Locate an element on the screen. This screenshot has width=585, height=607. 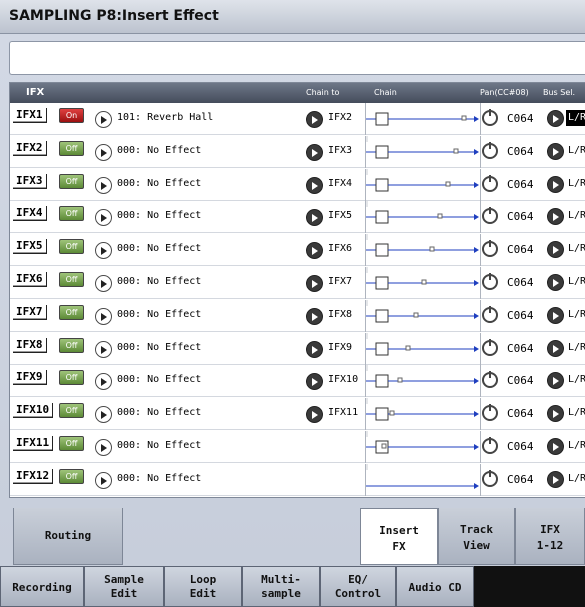
tab-label: Track View is located at coordinates (476, 537).